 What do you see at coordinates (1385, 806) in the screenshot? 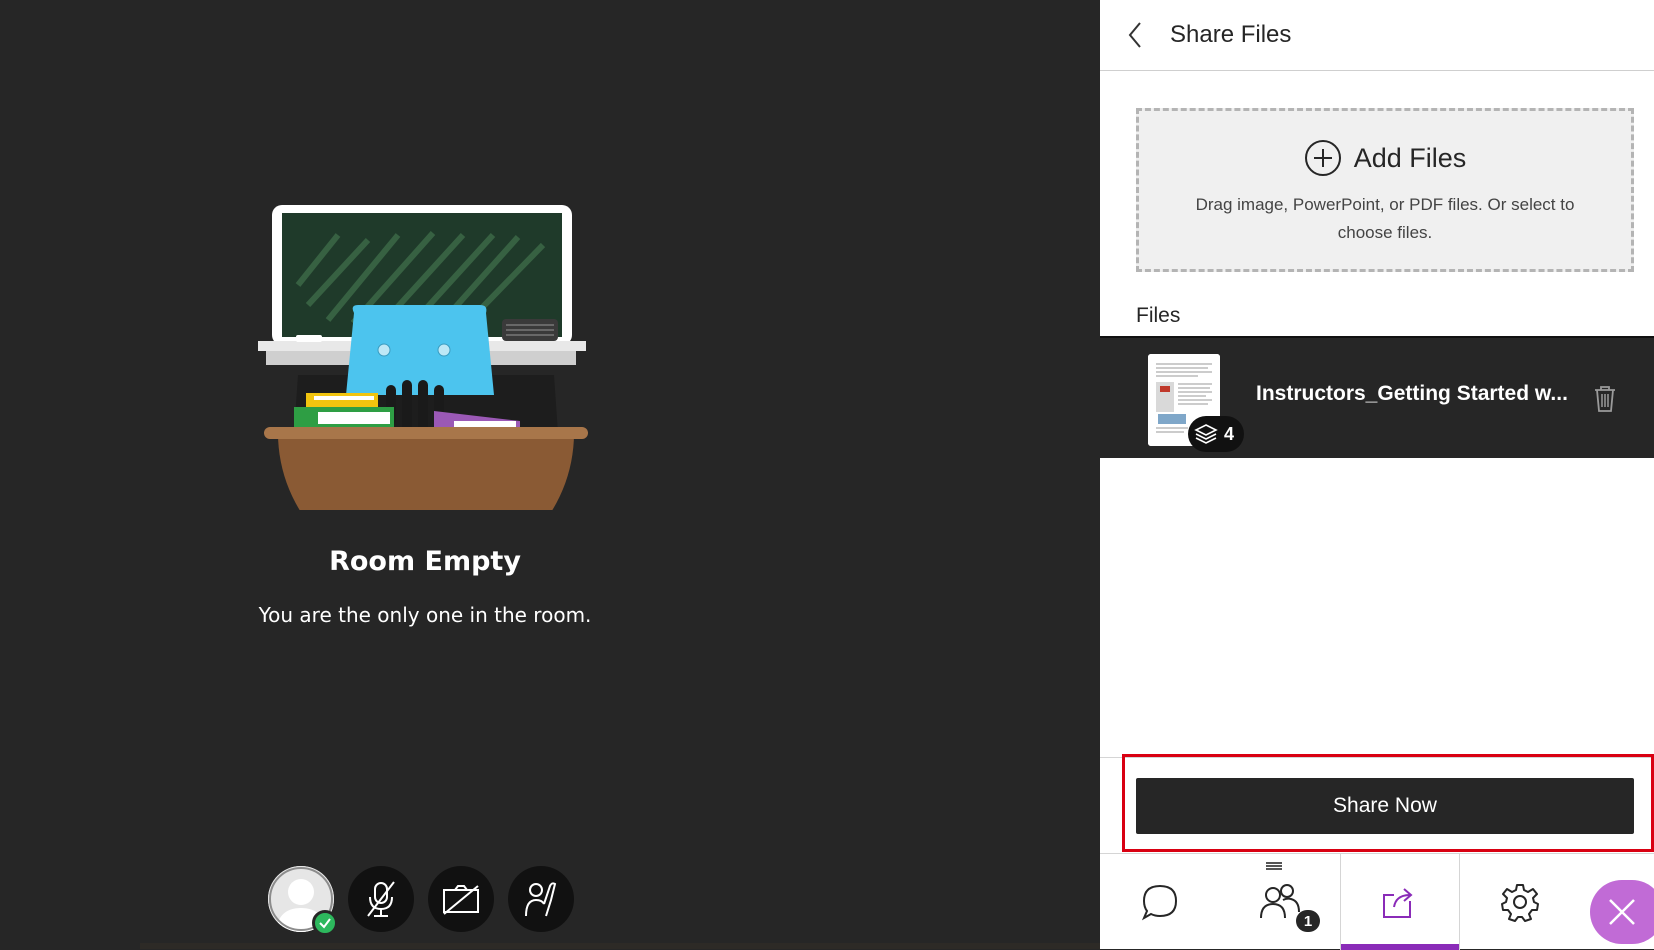
I see `share-now-button: Share Now` at bounding box center [1385, 806].